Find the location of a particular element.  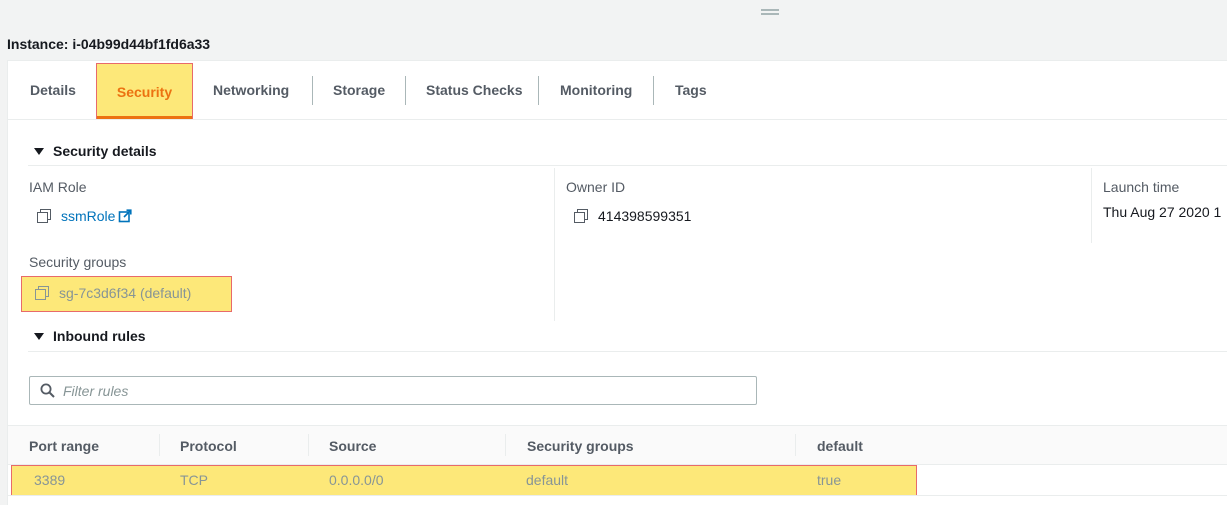

inbound-rules-header: Inbound rules is located at coordinates (90, 336).